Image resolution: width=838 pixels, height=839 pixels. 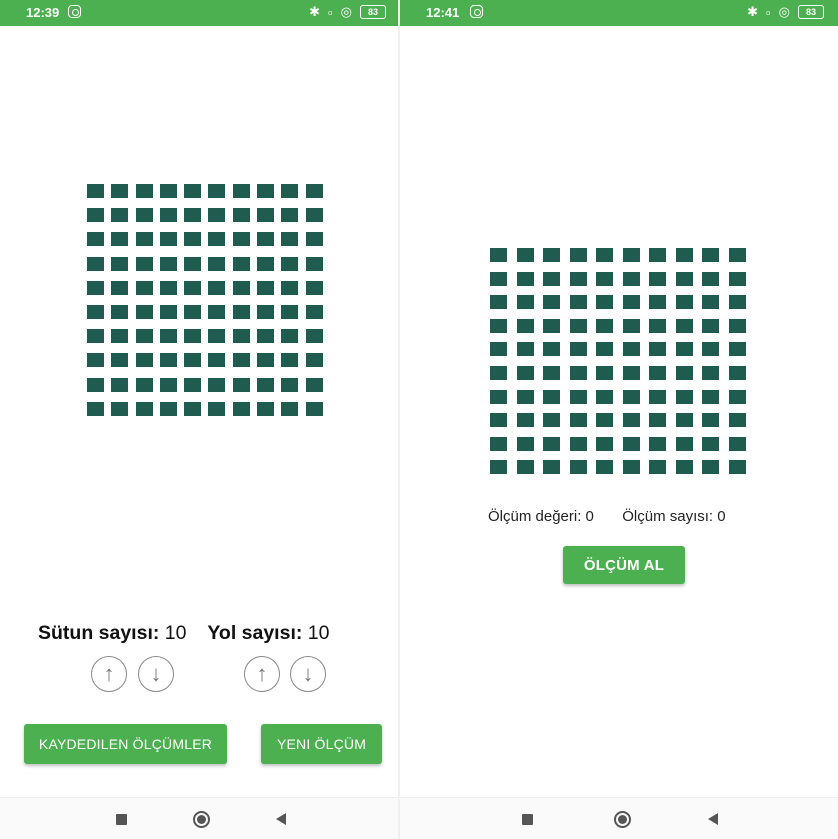 What do you see at coordinates (205, 300) in the screenshot?
I see `cell-grid` at bounding box center [205, 300].